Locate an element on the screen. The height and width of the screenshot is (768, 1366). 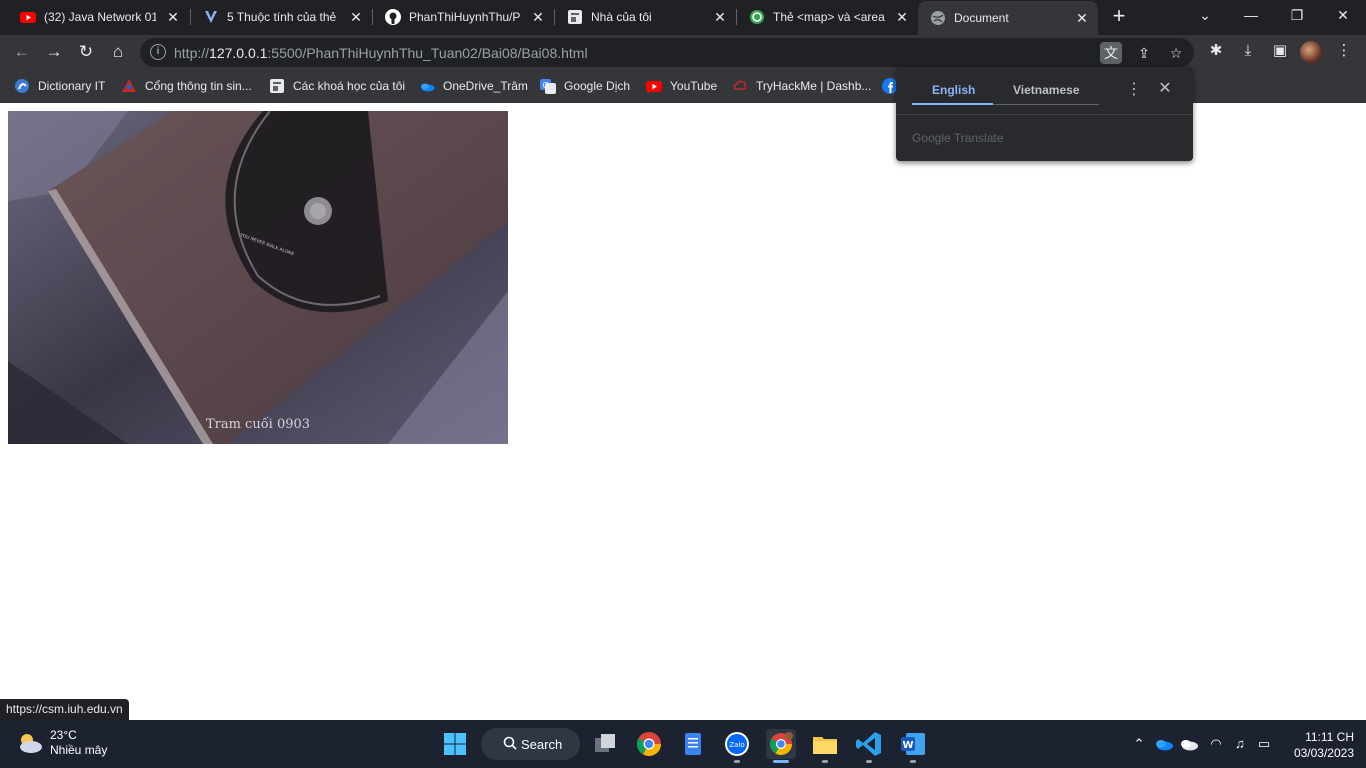
tab-vietnamese: Vietnamese is located at coordinates (1046, 90).